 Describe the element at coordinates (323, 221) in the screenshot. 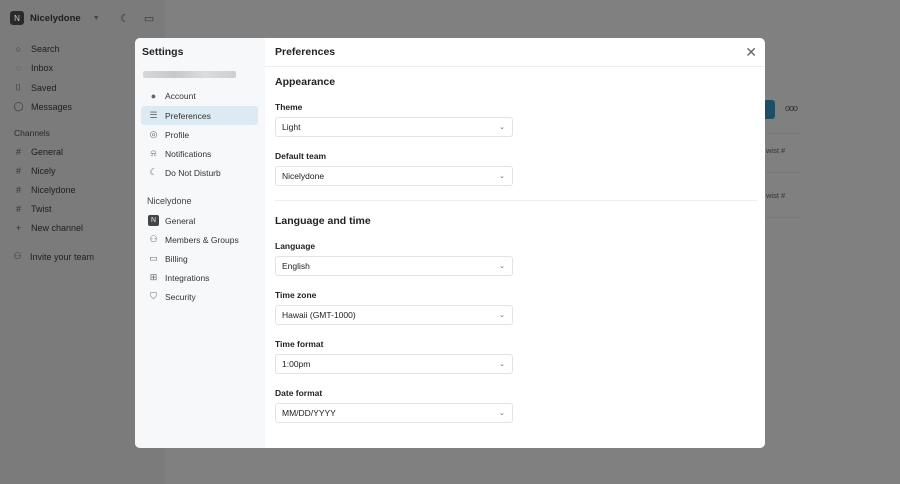

I see `language-time-heading: Language and time` at that location.